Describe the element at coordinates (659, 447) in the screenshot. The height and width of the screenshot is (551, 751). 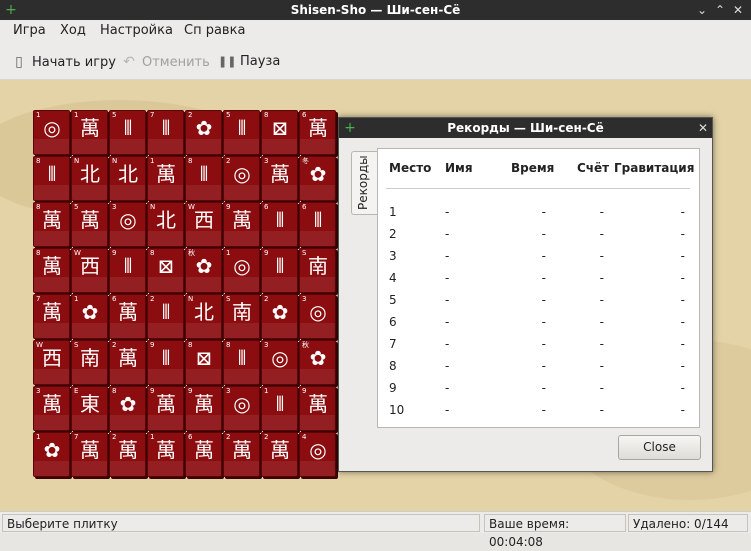
I see `close-button: Close` at that location.